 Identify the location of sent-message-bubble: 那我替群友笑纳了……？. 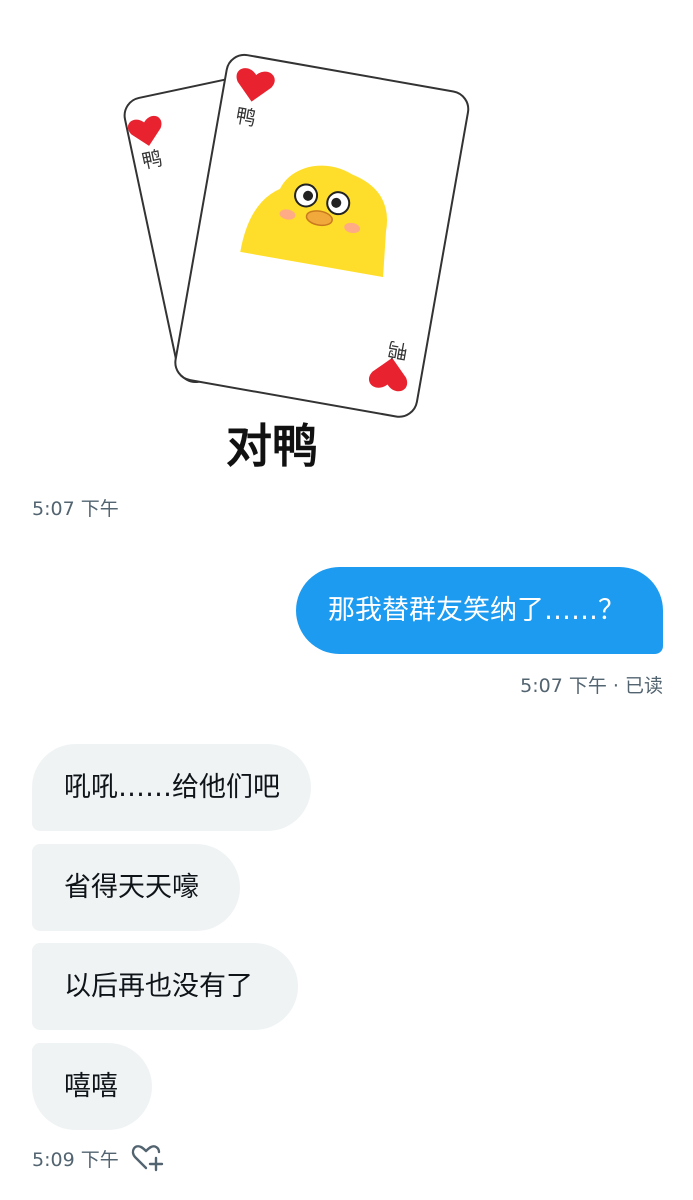
(479, 610).